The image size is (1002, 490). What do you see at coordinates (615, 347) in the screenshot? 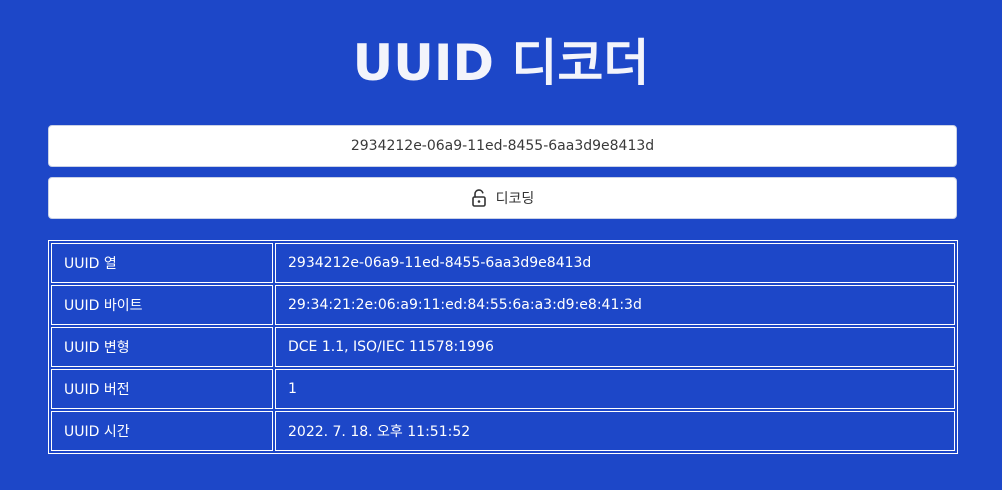
I see `row-value: DCE 1.1, ISO/IEC 11578:1996` at bounding box center [615, 347].